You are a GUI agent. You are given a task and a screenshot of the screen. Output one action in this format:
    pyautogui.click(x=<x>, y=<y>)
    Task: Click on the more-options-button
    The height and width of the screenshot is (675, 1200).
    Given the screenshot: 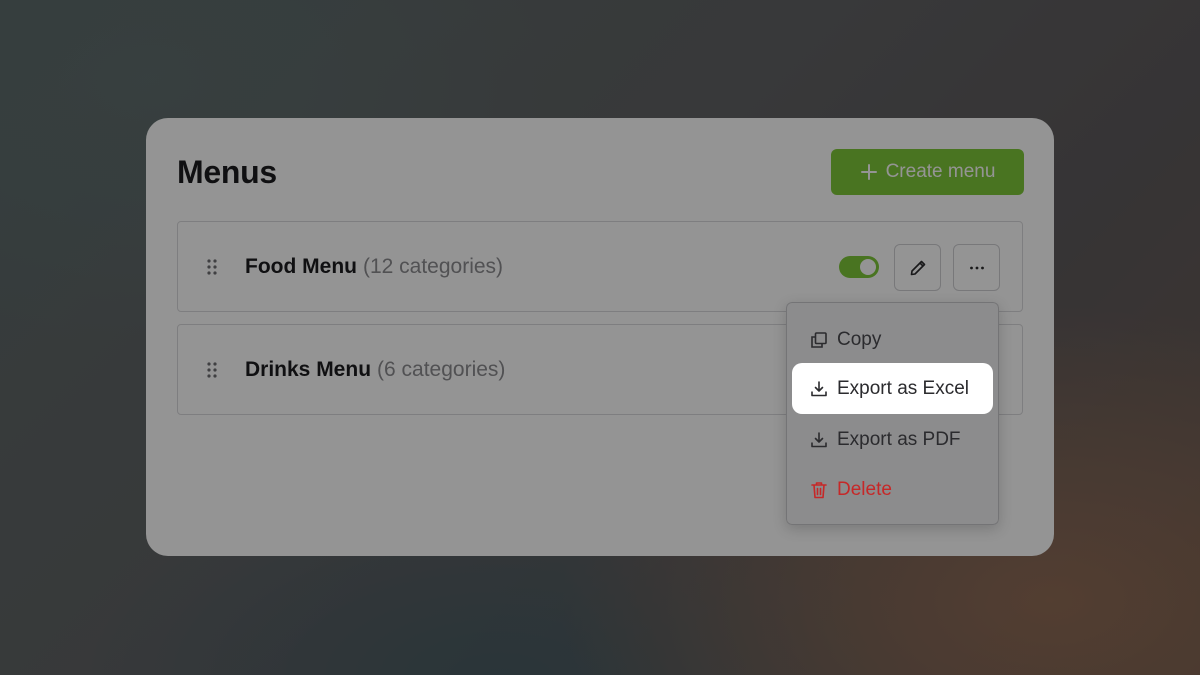 What is the action you would take?
    pyautogui.click(x=976, y=267)
    